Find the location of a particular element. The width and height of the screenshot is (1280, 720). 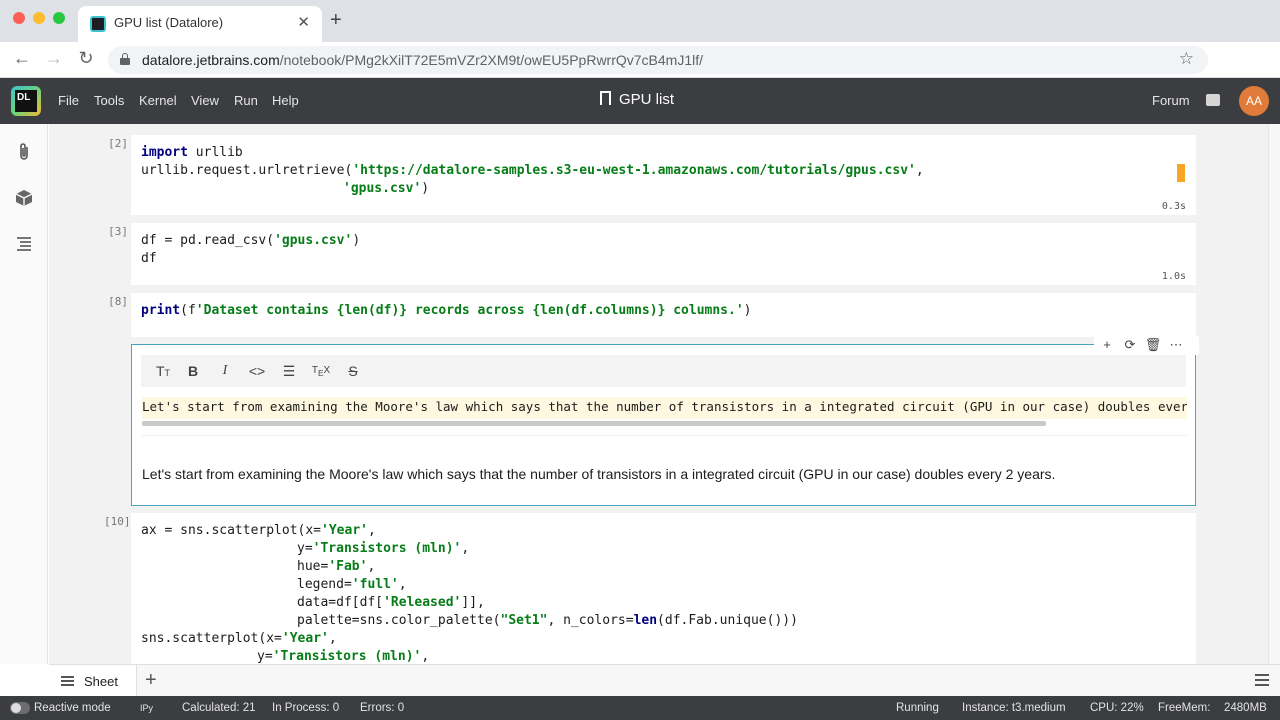

code-text: df is located at coordinates (149, 258).